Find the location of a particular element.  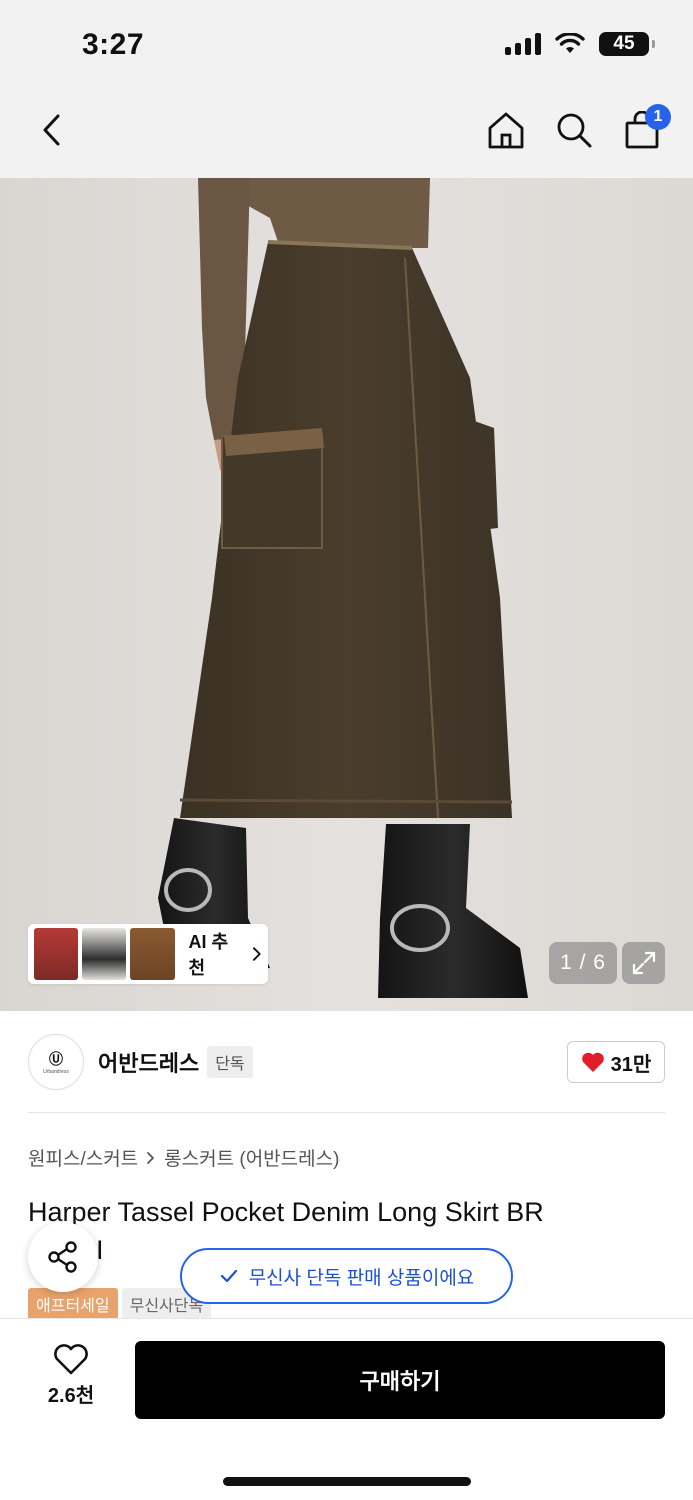

nav-actions: 1 is located at coordinates (578, 129).